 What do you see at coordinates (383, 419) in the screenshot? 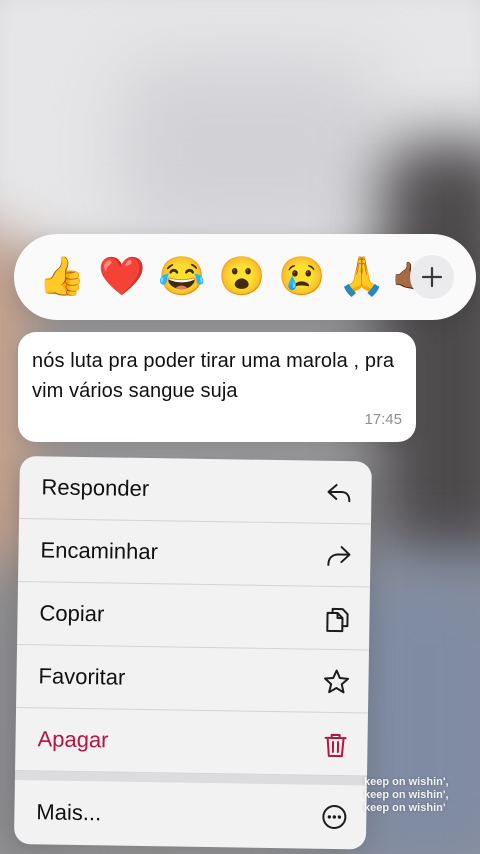
I see `message-time: 17:45` at bounding box center [383, 419].